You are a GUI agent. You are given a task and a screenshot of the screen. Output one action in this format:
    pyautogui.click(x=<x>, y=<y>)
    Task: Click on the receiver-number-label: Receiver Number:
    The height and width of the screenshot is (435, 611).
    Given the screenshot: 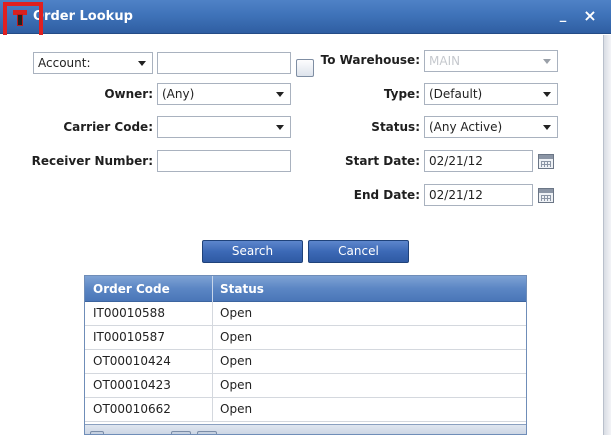 What is the action you would take?
    pyautogui.click(x=92, y=161)
    